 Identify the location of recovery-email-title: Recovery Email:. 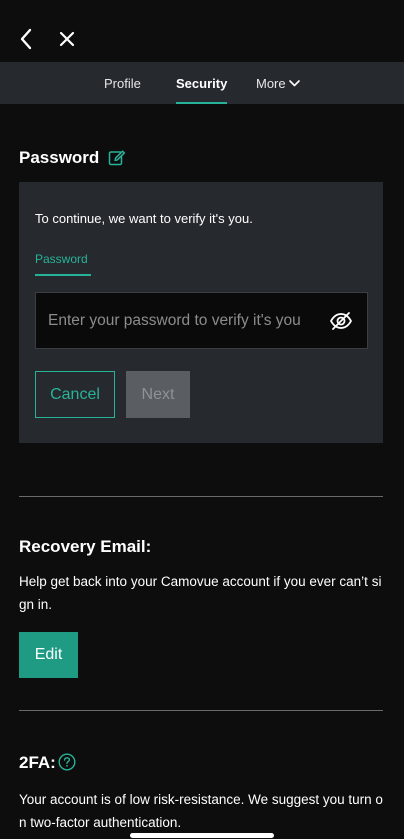
(85, 546).